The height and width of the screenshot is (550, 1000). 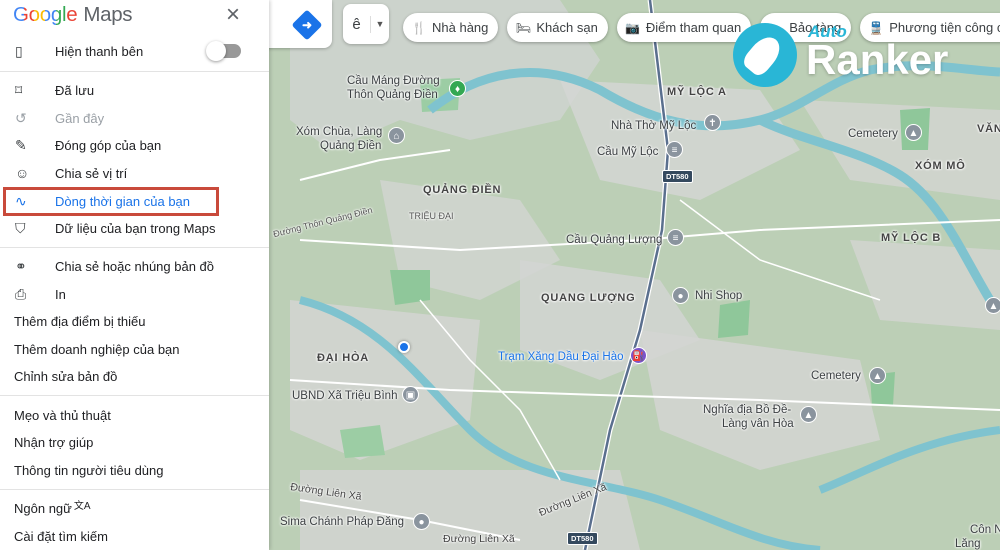 I want to click on area-label: ĐẠI HÒA, so click(x=343, y=358).